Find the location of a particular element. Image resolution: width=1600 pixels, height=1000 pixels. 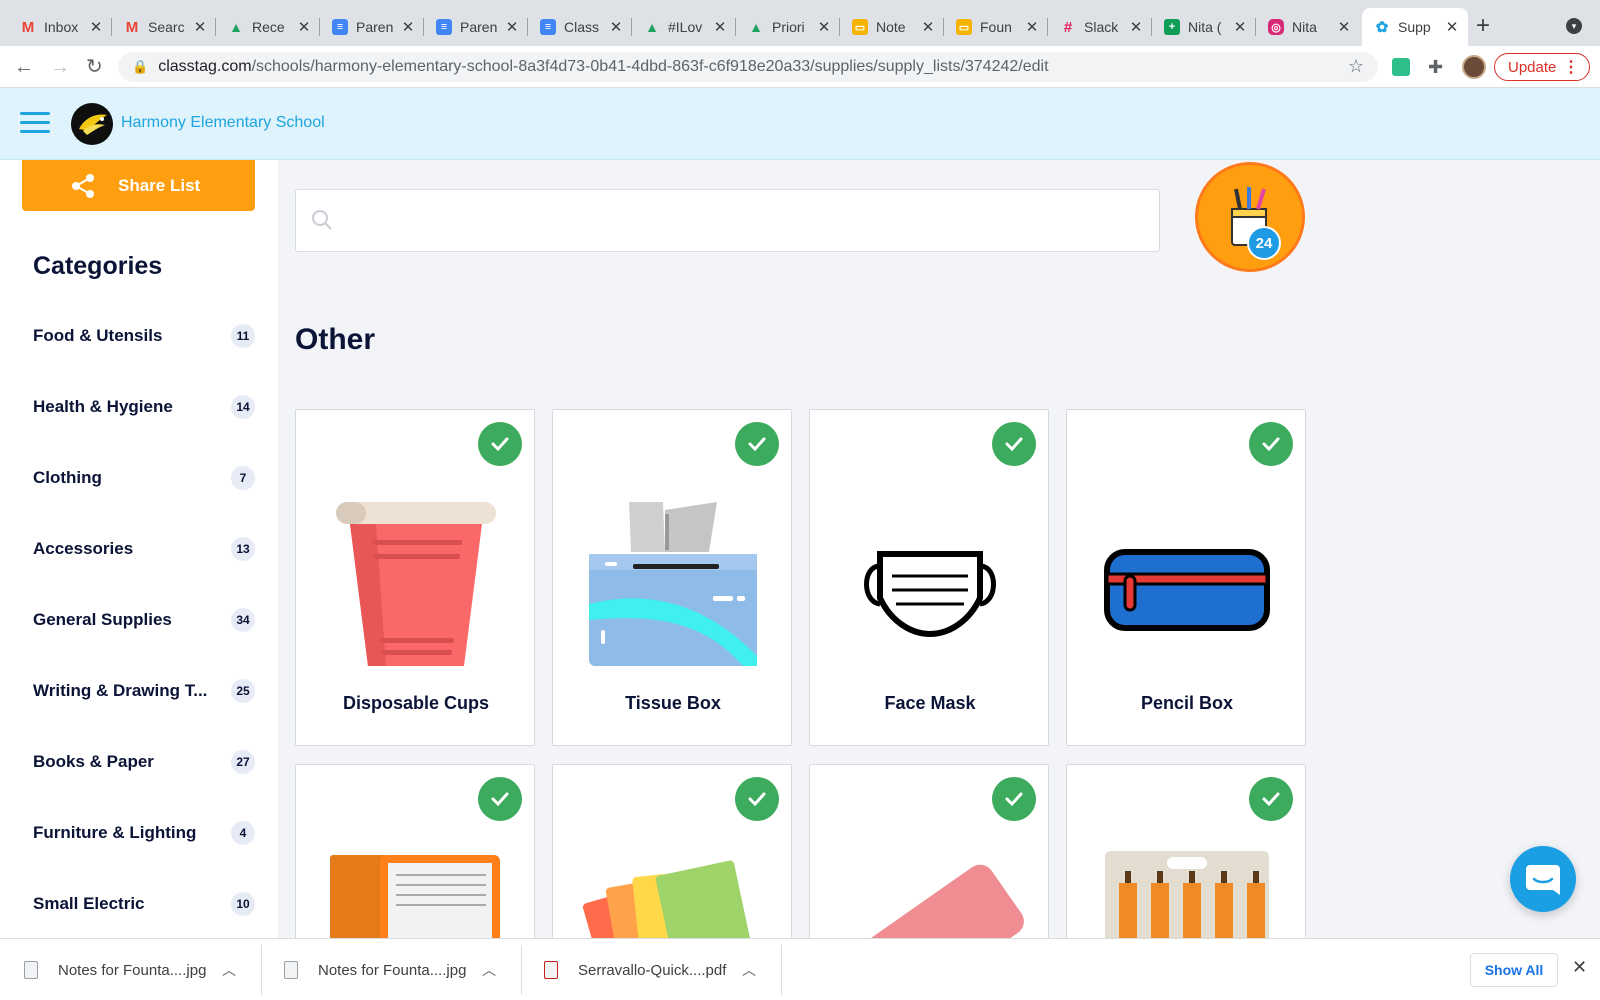

browser-tab: ▭ Foun ✕ is located at coordinates (996, 27).